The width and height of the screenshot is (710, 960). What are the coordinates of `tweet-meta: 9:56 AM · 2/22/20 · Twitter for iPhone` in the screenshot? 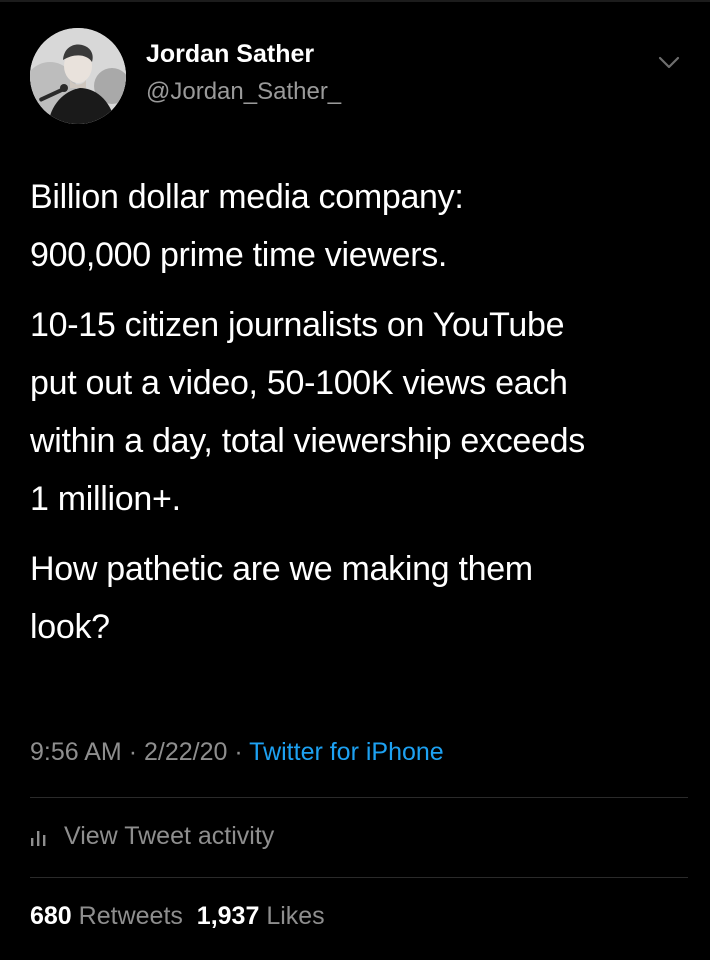 It's located at (237, 752).